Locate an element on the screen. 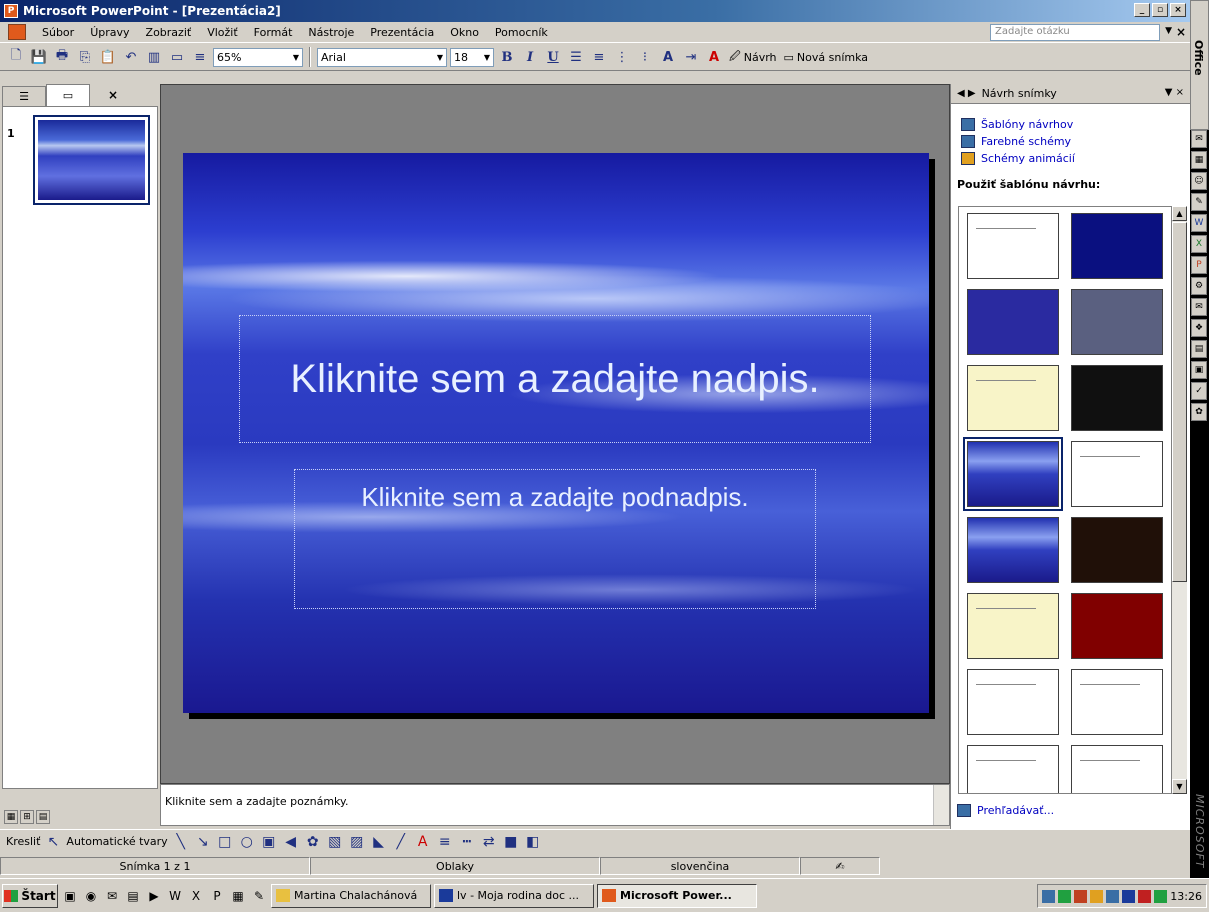  powerpoint-app-icon: P is located at coordinates (11, 11).